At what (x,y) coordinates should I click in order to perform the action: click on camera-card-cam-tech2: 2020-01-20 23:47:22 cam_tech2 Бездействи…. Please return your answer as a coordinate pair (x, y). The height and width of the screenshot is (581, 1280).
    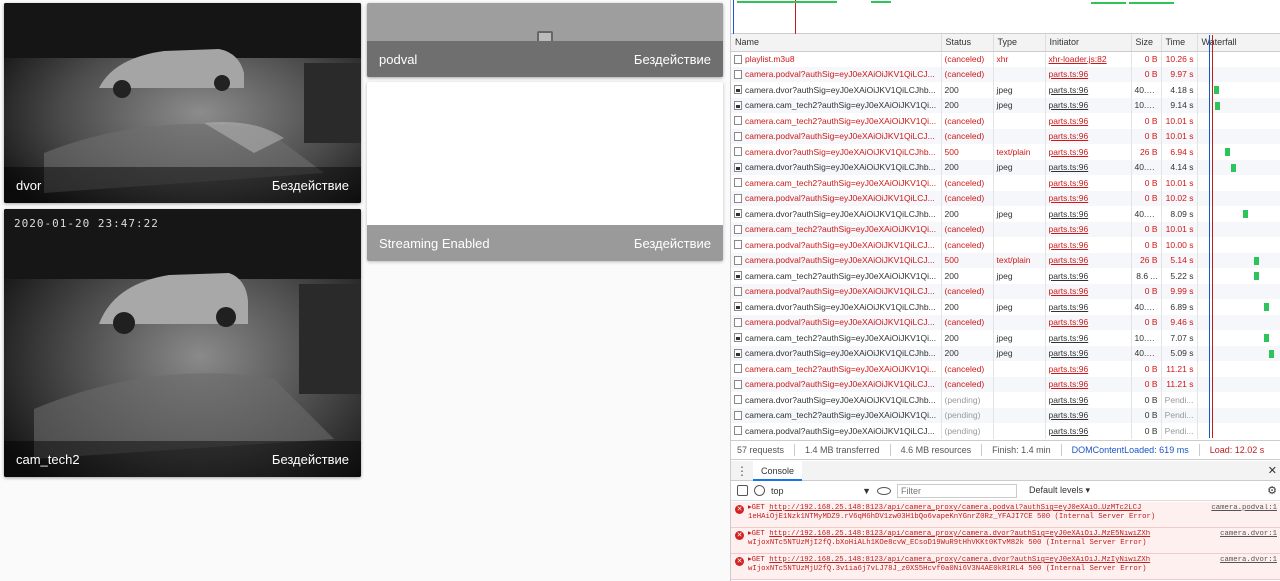
    Looking at the image, I should click on (182, 343).